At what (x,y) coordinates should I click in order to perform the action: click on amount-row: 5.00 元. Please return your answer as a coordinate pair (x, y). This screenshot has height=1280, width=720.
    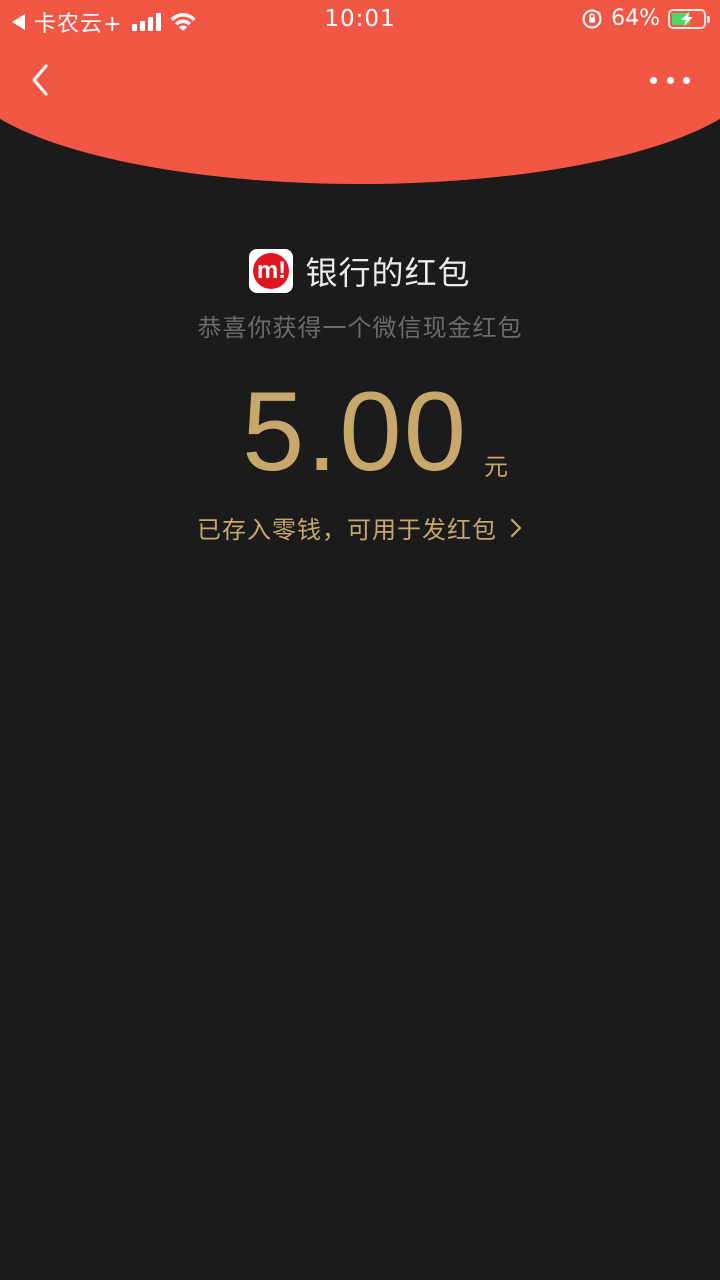
    Looking at the image, I should click on (360, 432).